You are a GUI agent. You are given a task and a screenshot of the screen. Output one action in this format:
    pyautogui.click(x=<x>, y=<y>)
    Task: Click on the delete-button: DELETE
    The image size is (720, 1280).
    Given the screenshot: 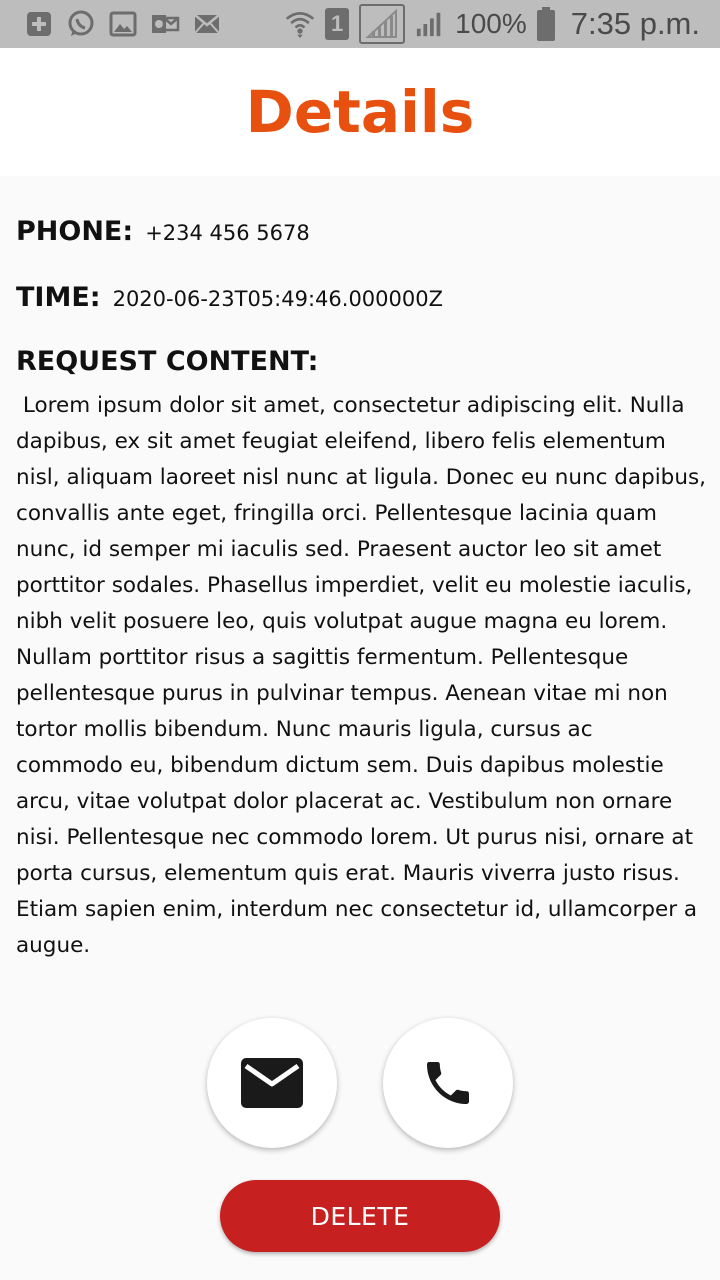 What is the action you would take?
    pyautogui.click(x=360, y=1216)
    